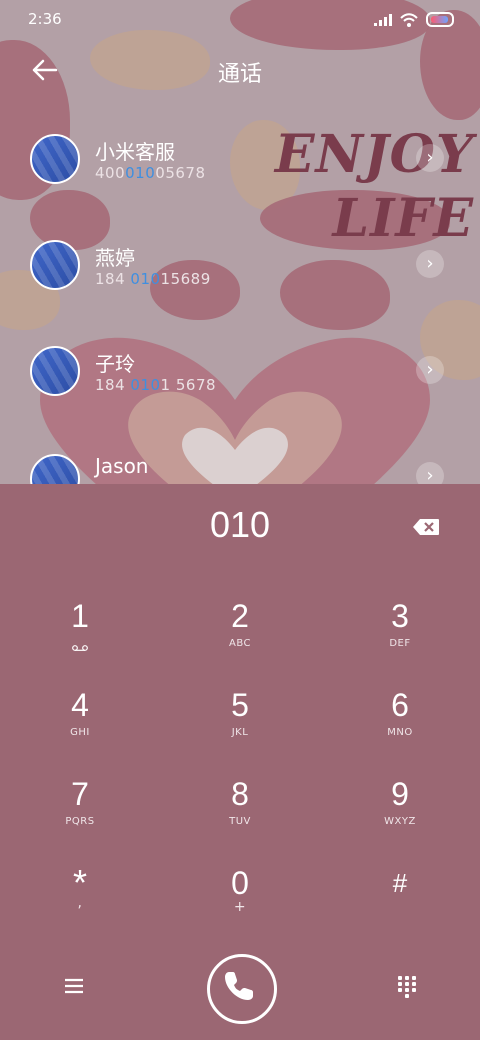 This screenshot has height=1040, width=480. I want to click on key-9: 9 WXYZ, so click(400, 814).